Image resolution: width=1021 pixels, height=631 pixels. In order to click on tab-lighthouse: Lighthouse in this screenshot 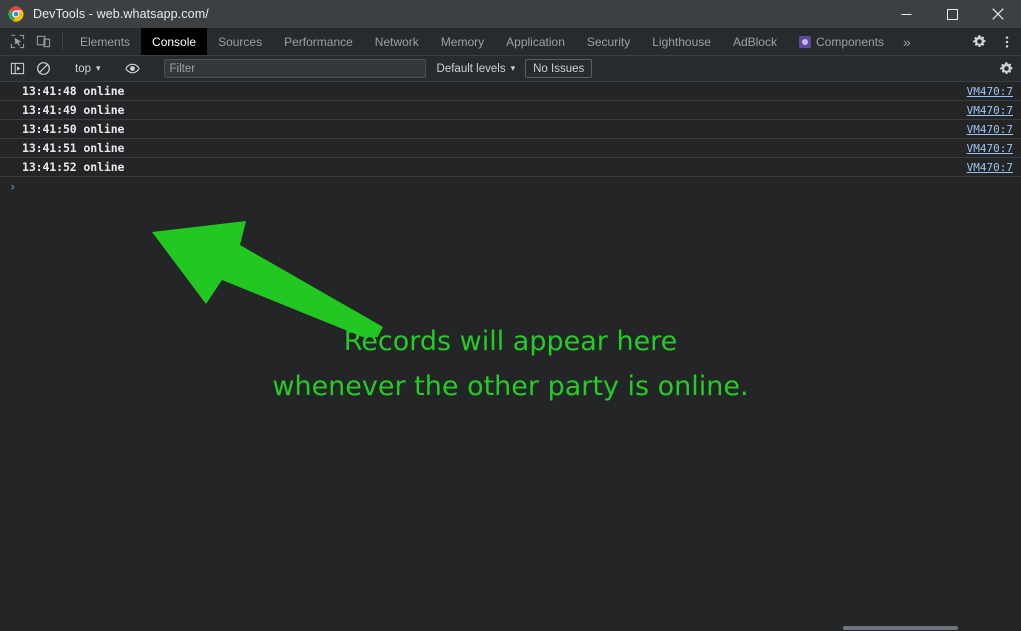, I will do `click(681, 41)`.